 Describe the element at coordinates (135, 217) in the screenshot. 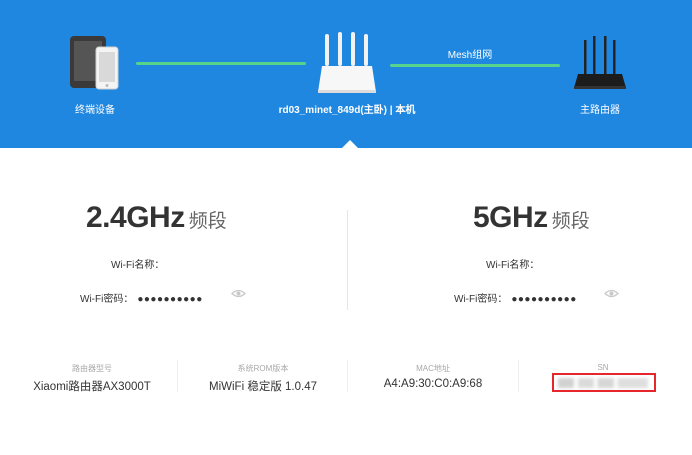

I see `band-frequency: 2.4GHz` at that location.